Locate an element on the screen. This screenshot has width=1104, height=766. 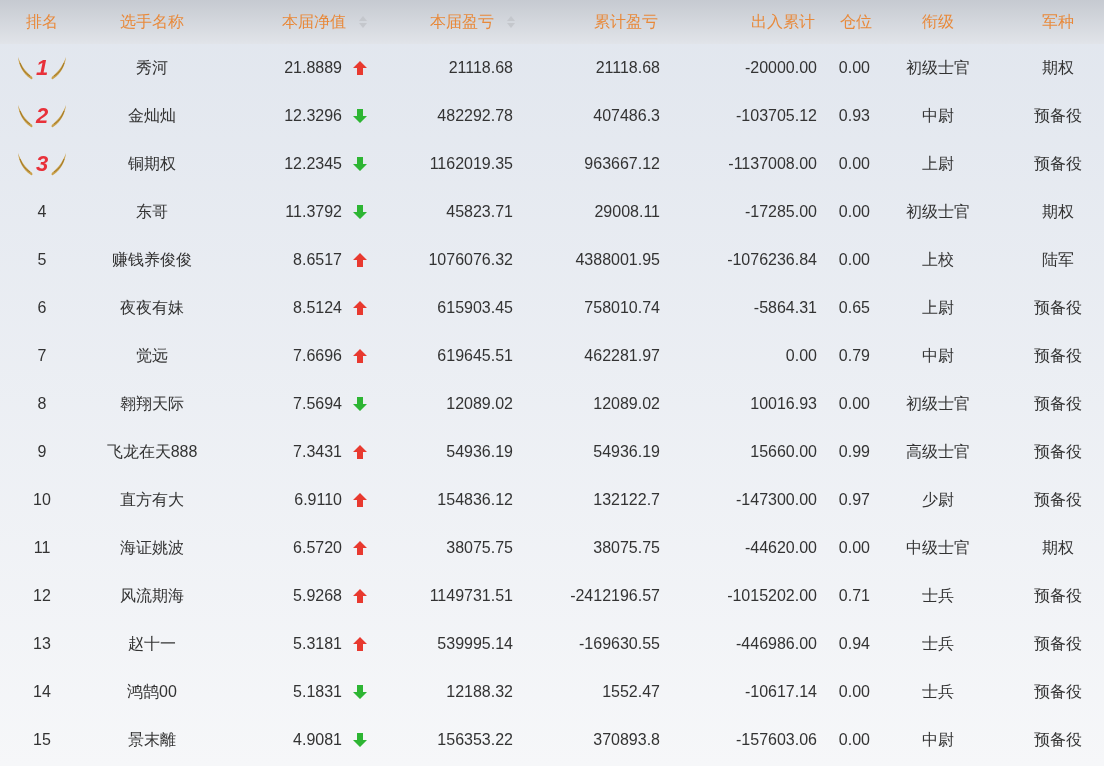
table-cell-text: 10016.93 is located at coordinates (783, 404).